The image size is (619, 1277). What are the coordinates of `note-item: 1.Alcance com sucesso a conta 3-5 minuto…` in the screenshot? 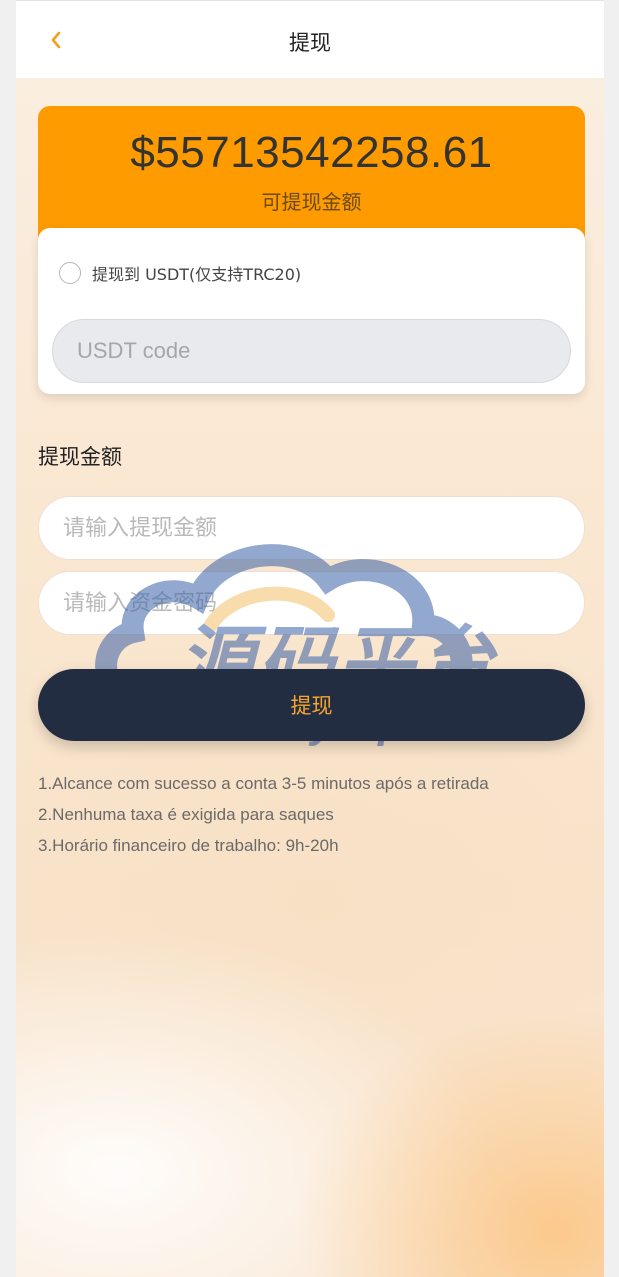 It's located at (263, 783).